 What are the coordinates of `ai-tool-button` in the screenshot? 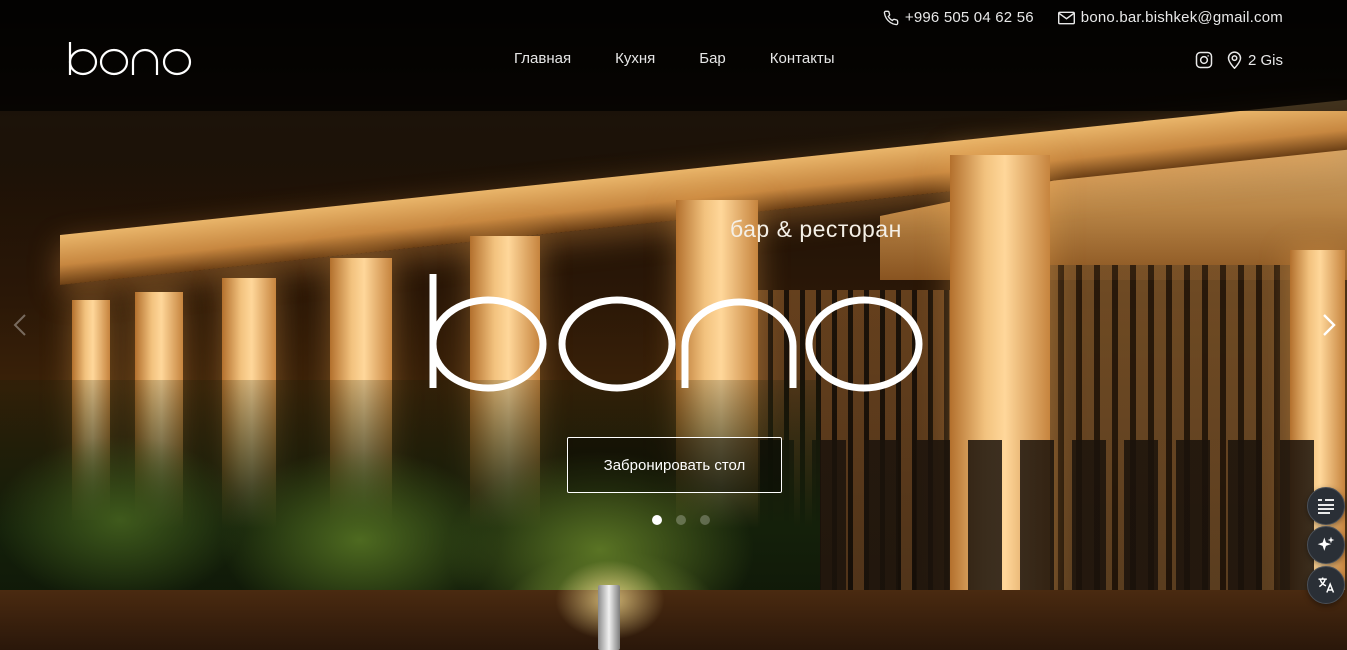 It's located at (1326, 545).